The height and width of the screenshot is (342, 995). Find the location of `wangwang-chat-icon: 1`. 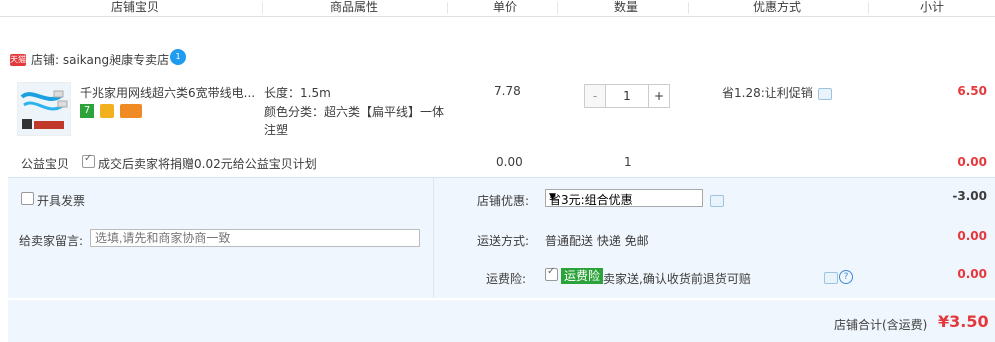

wangwang-chat-icon: 1 is located at coordinates (178, 57).